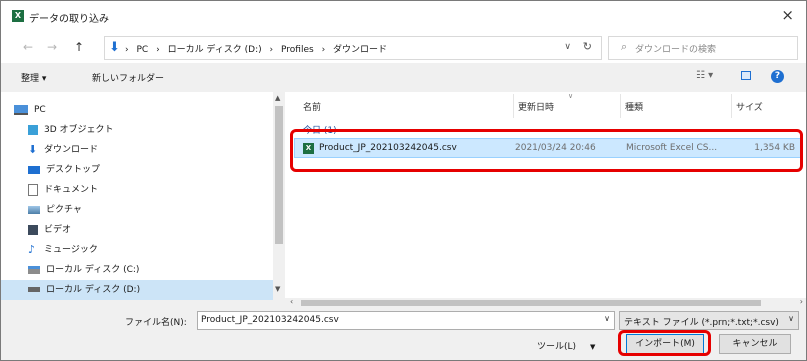 Image resolution: width=807 pixels, height=361 pixels. I want to click on sidebar-item-3d-objects: 3D オブジェクト, so click(162, 130).